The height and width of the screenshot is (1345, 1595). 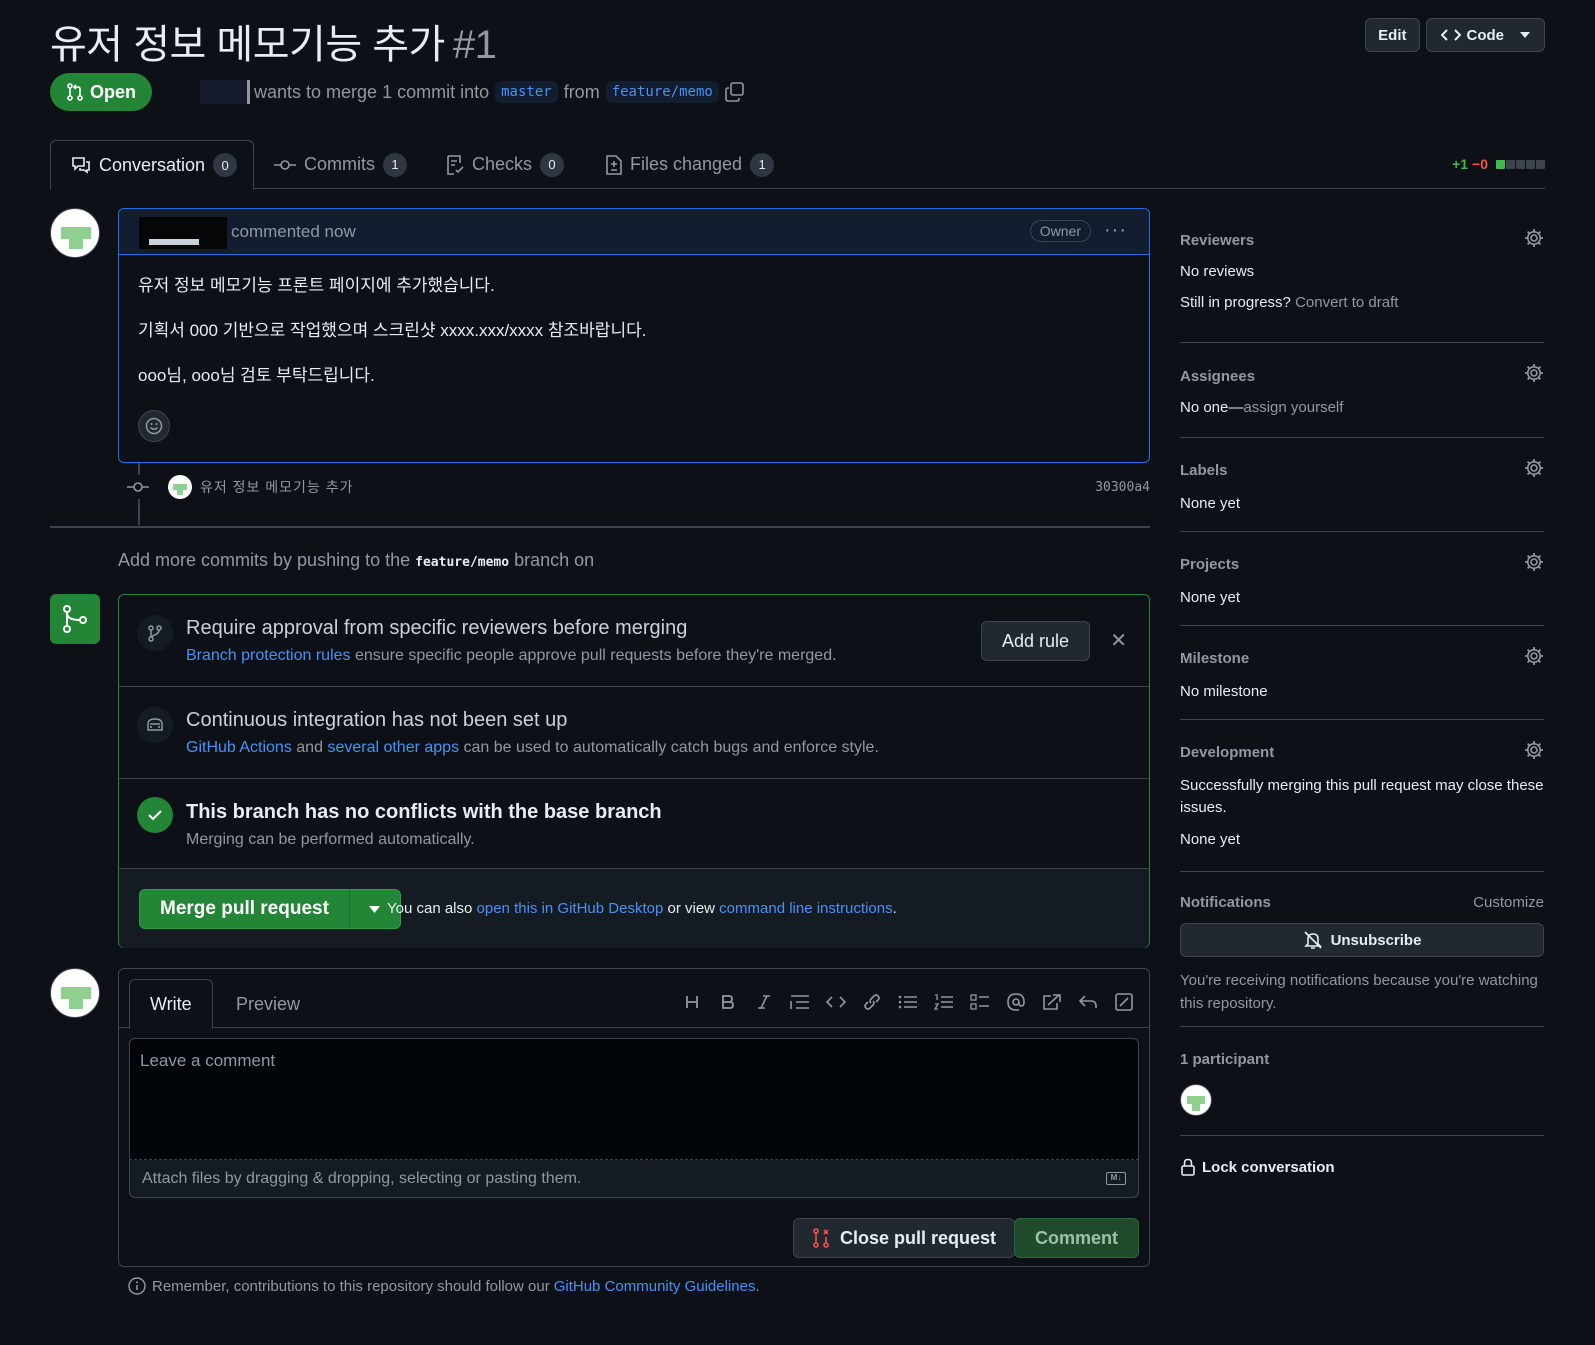 I want to click on tab-commits-label: Commits, so click(x=339, y=164).